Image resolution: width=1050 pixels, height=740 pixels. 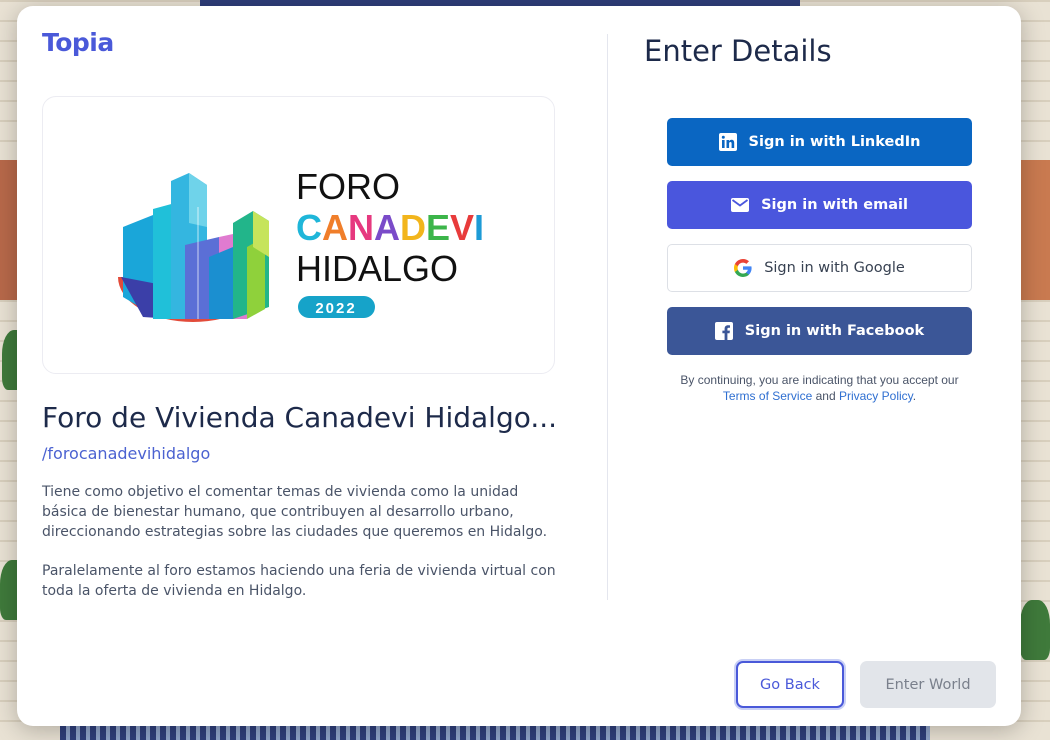 What do you see at coordinates (834, 142) in the screenshot?
I see `sign-in-linkedin-label: Sign in with LinkedIn` at bounding box center [834, 142].